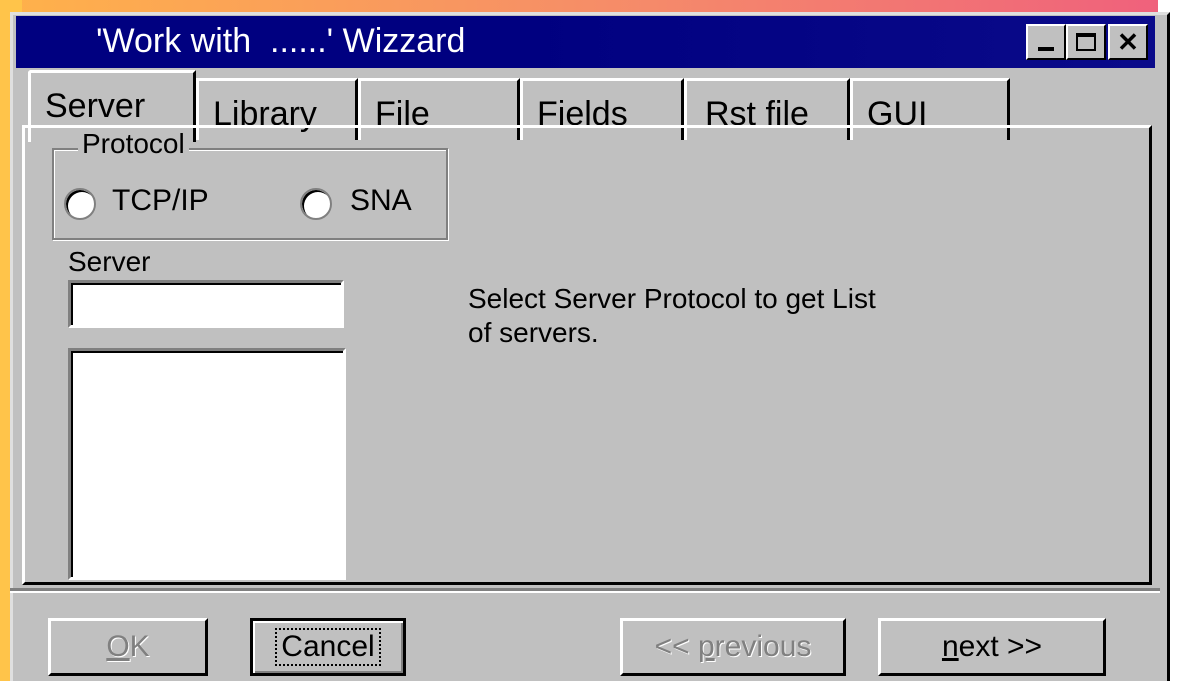  Describe the element at coordinates (160, 201) in the screenshot. I see `radio-tcpip-label: TCP/IP` at that location.